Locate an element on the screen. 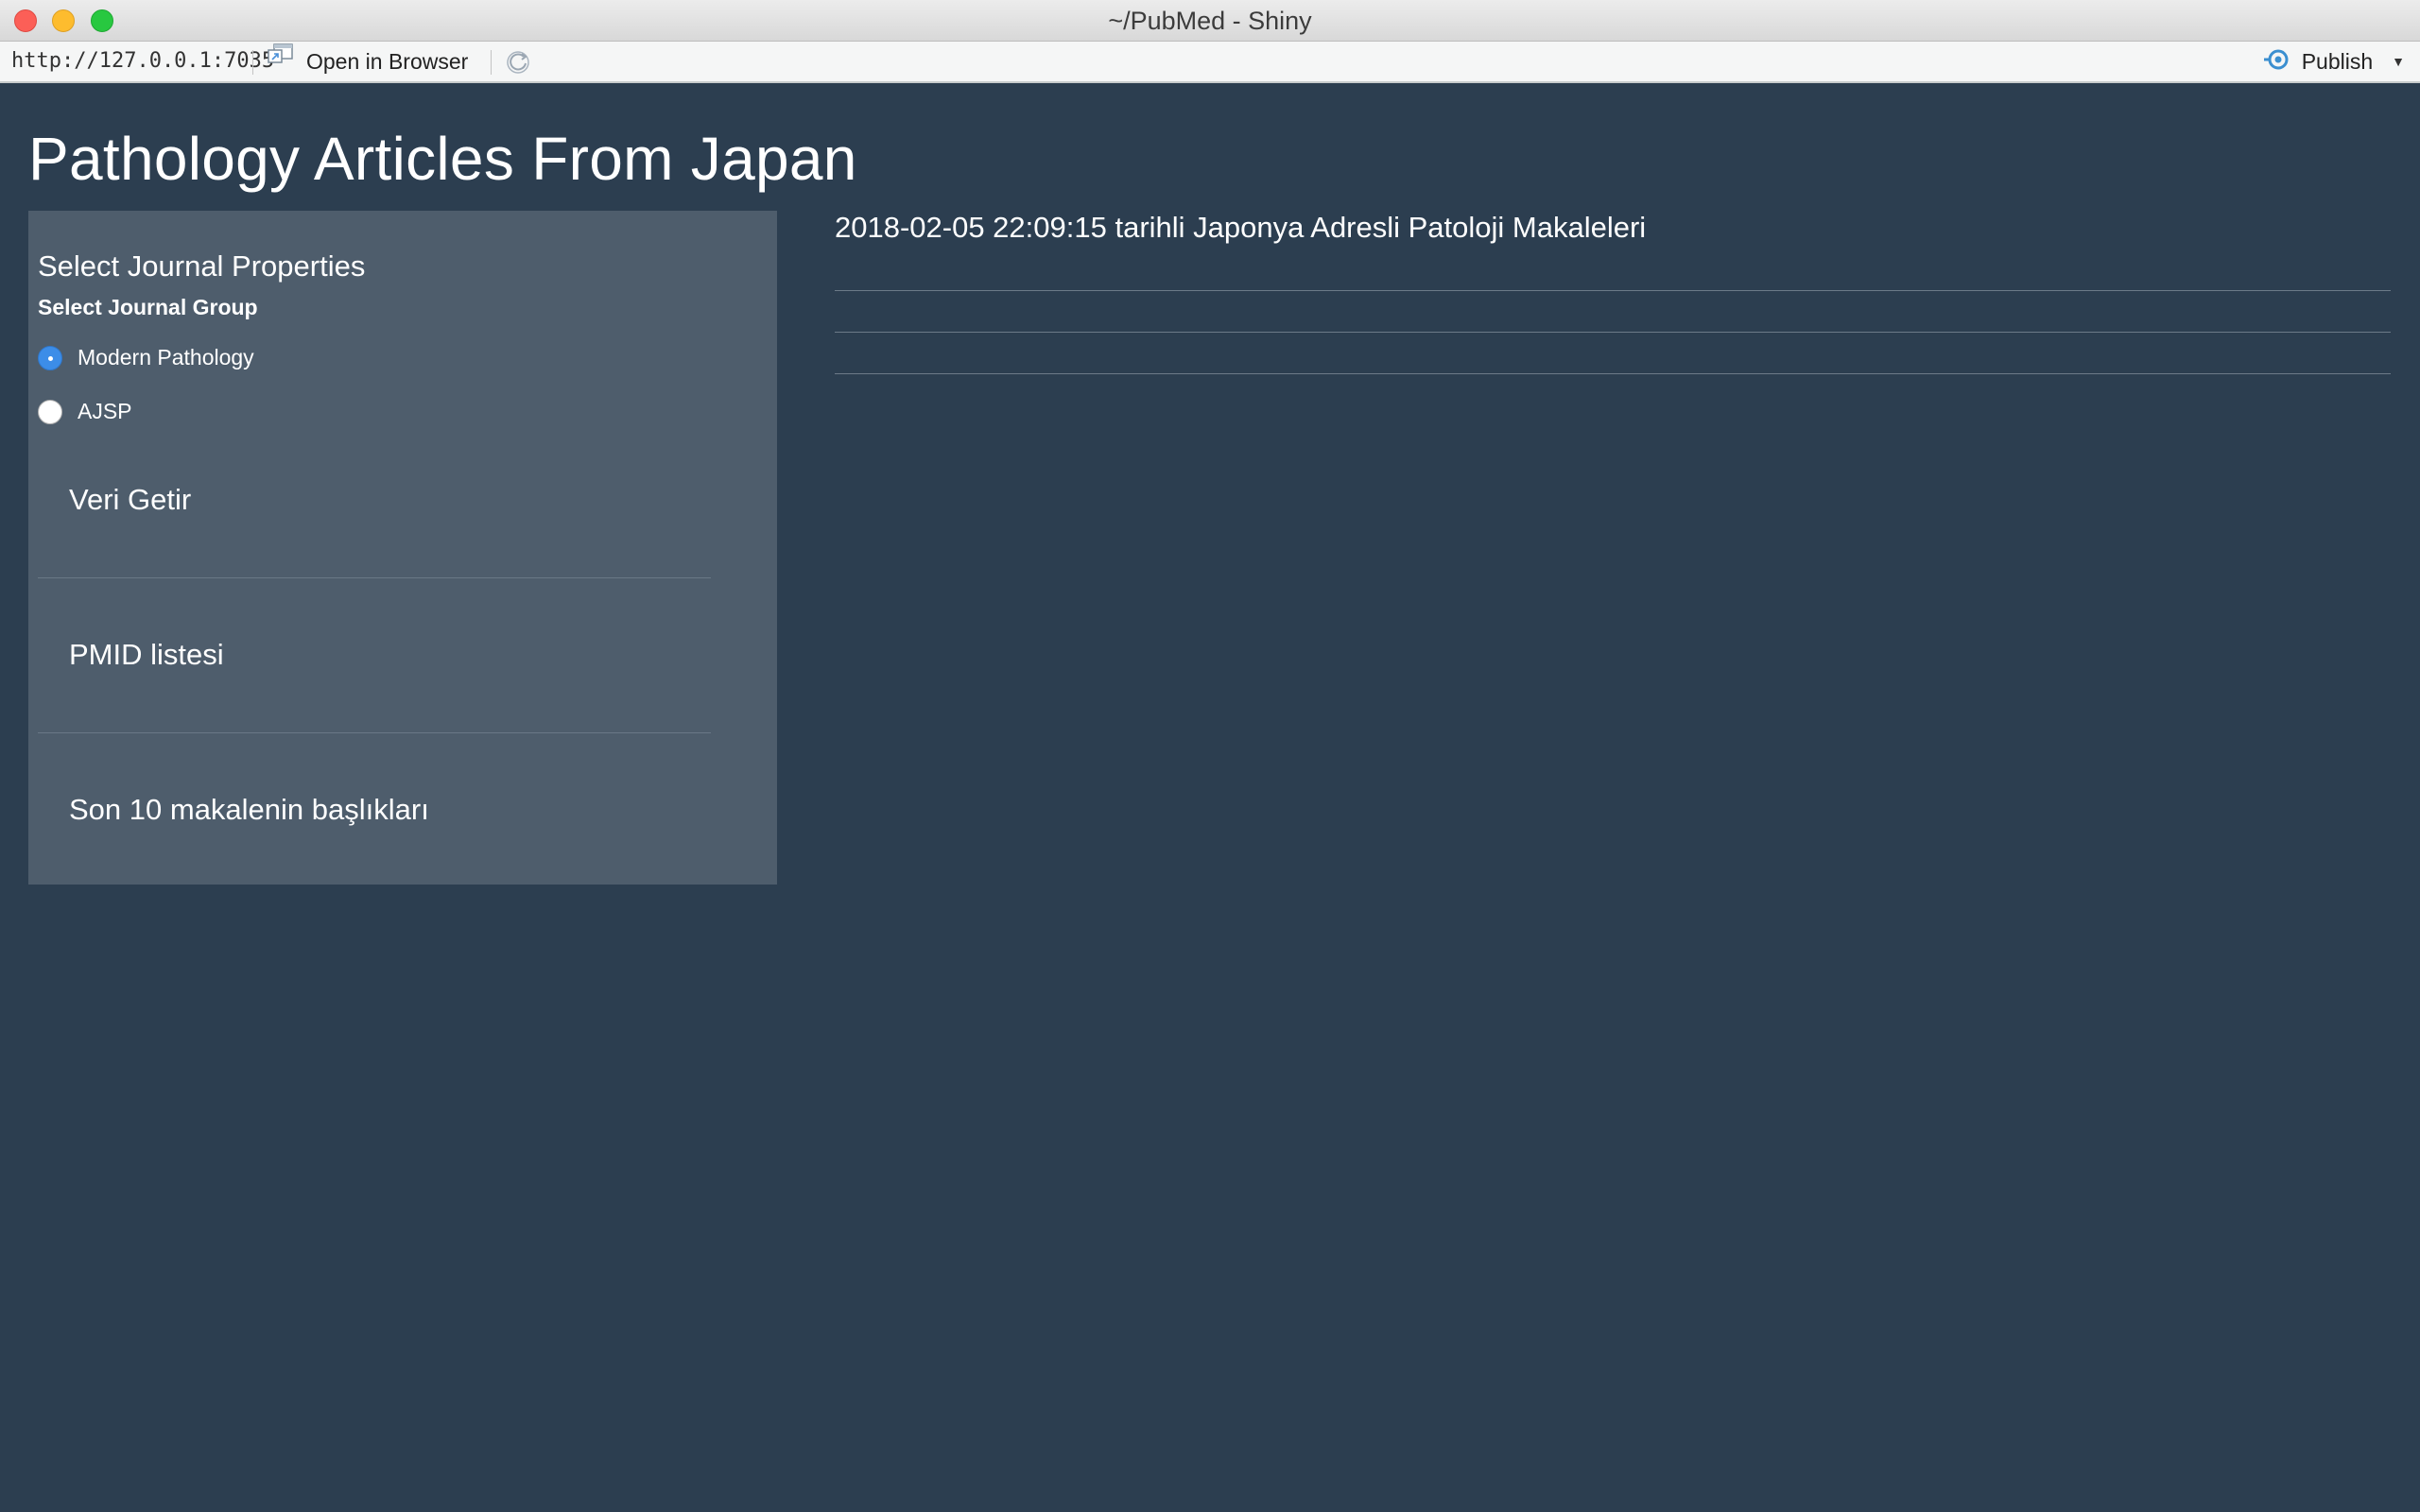 The width and height of the screenshot is (2420, 1512). open-in-browser-button: Open in Browser is located at coordinates (367, 61).